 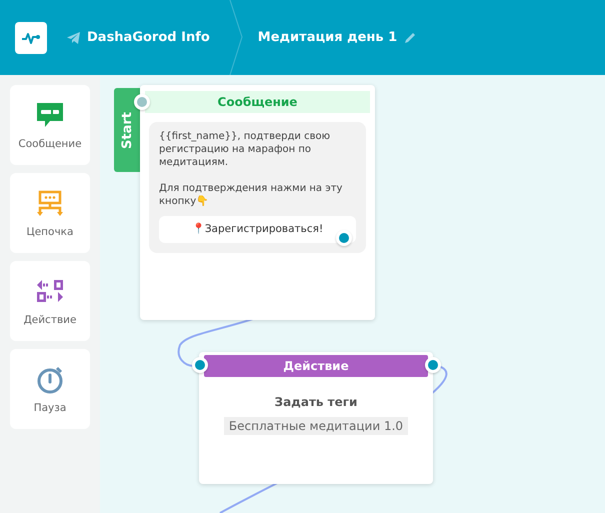 I want to click on tool-card: Пауза, so click(x=50, y=389).